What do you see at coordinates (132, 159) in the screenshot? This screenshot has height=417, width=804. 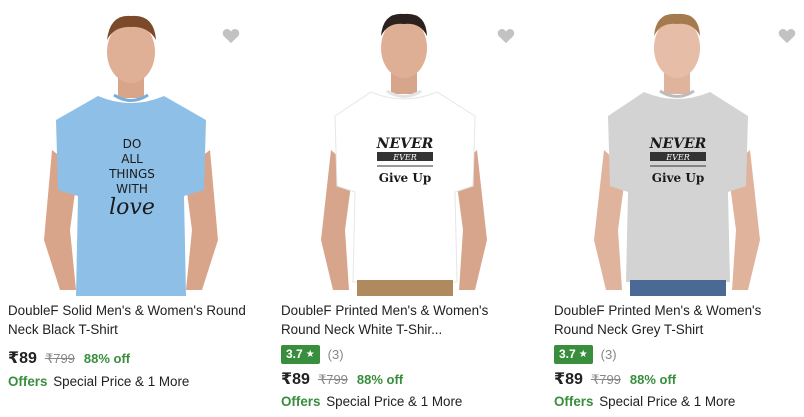 I see `svg-text: ALL` at bounding box center [132, 159].